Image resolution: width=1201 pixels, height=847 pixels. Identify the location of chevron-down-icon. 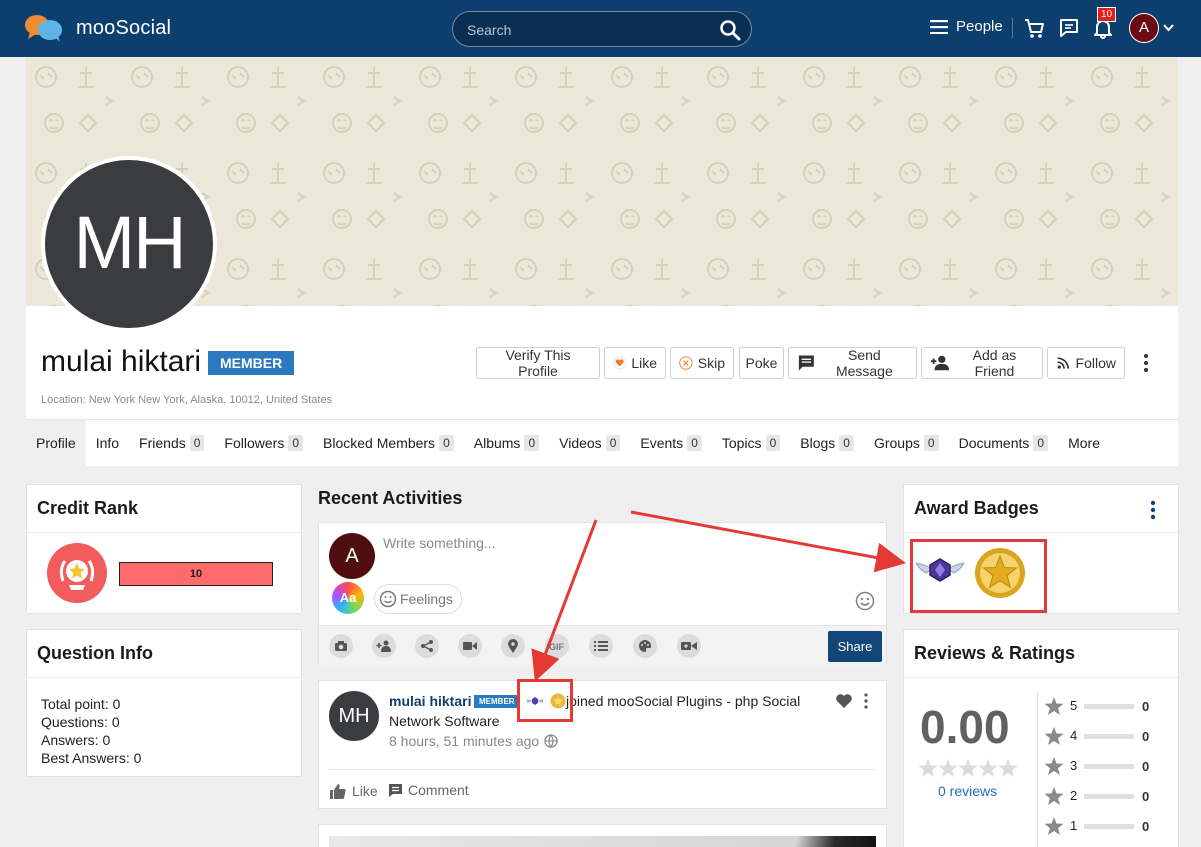
(1168, 28).